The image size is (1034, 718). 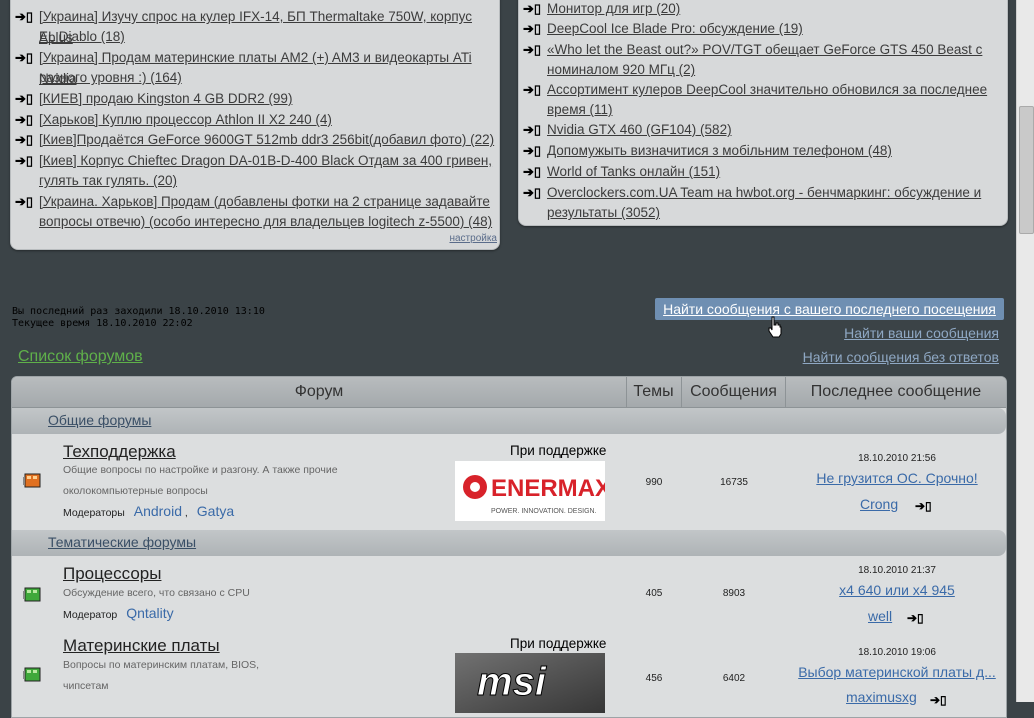 I want to click on moderator-link: Qntality, so click(x=149, y=613).